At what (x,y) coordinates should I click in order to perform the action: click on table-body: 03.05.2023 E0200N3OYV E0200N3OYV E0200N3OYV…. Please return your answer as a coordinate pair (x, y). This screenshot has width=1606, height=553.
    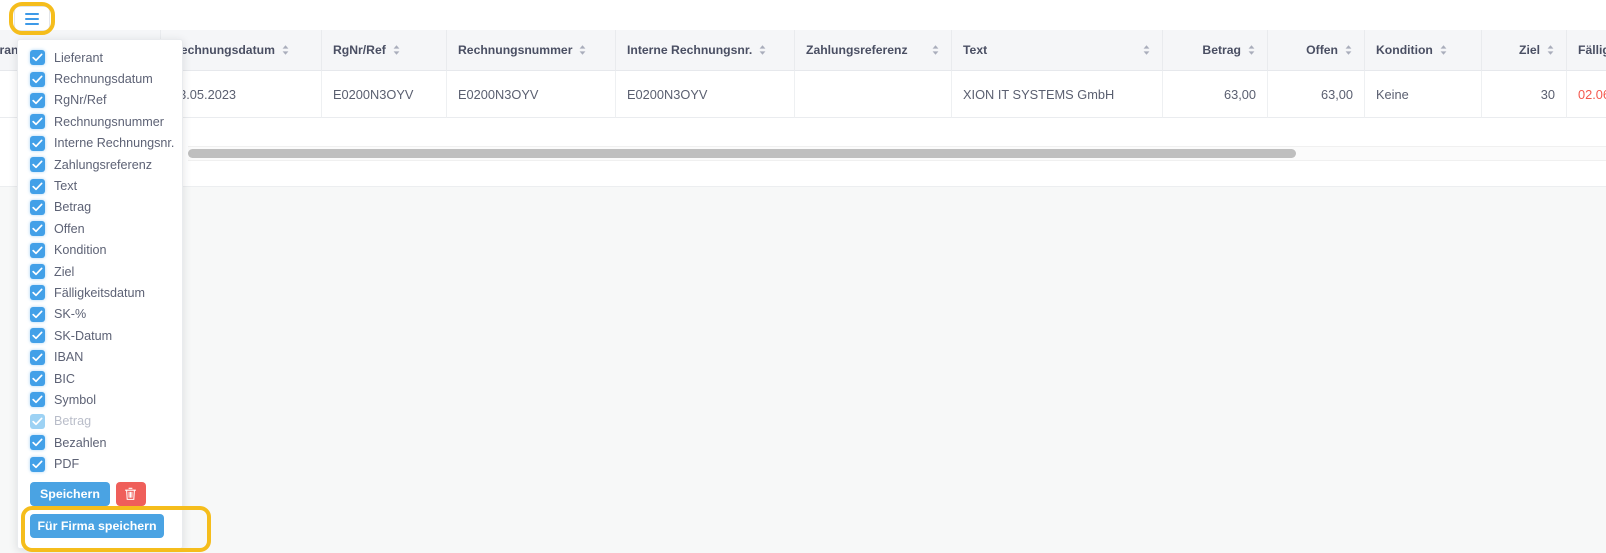
    Looking at the image, I should click on (803, 94).